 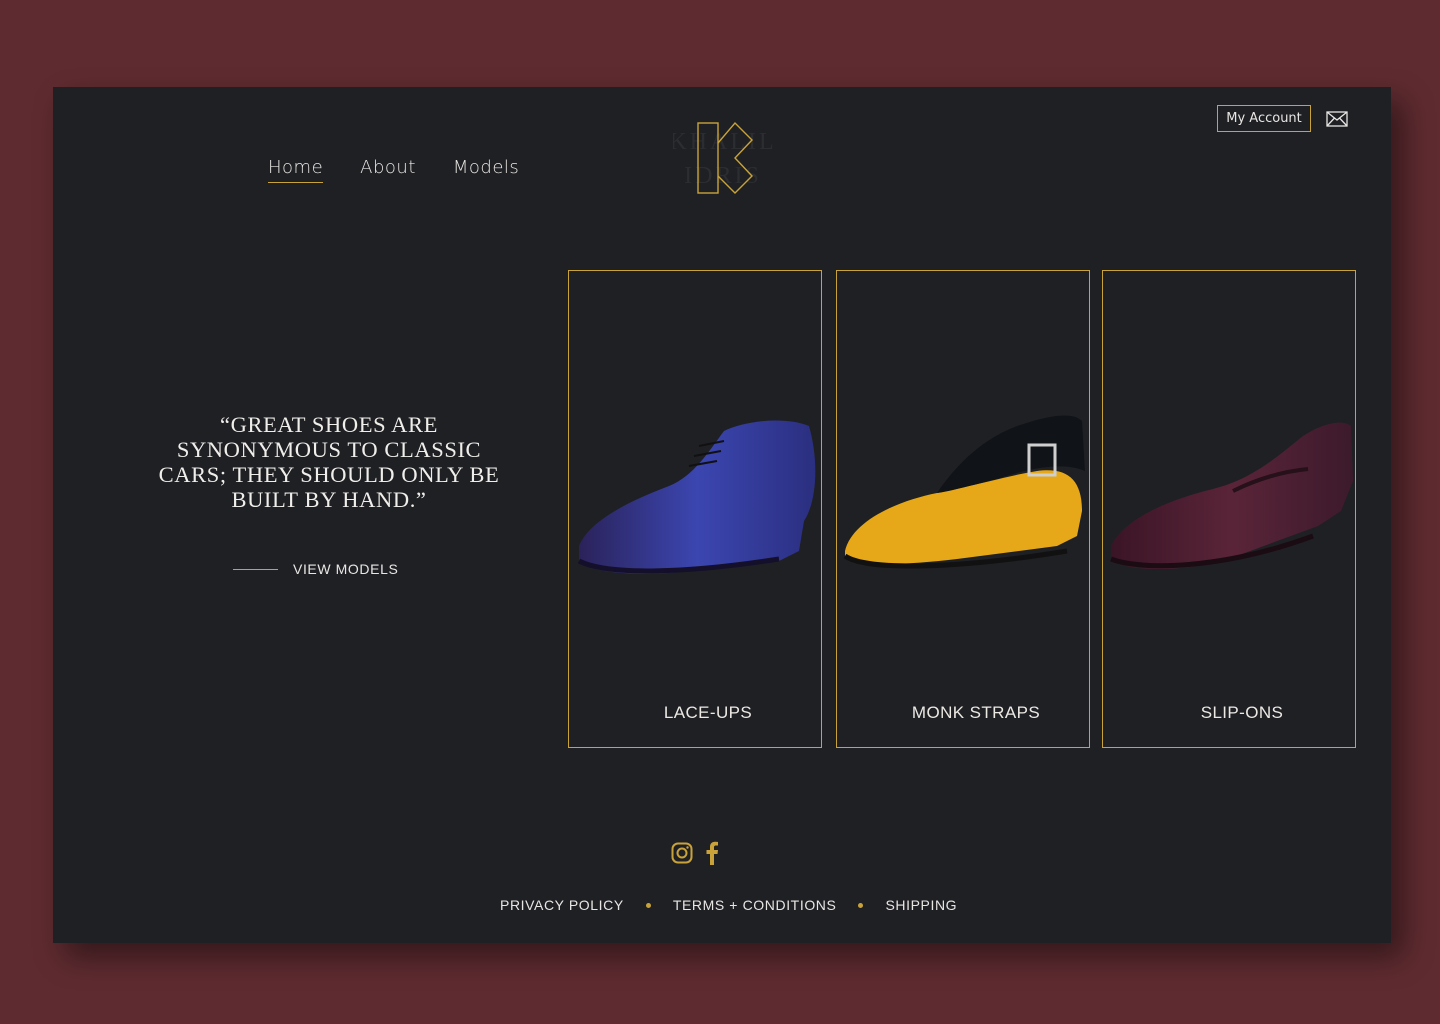 What do you see at coordinates (562, 905) in the screenshot?
I see `privacy-policy-link: PRIVACY POLICY` at bounding box center [562, 905].